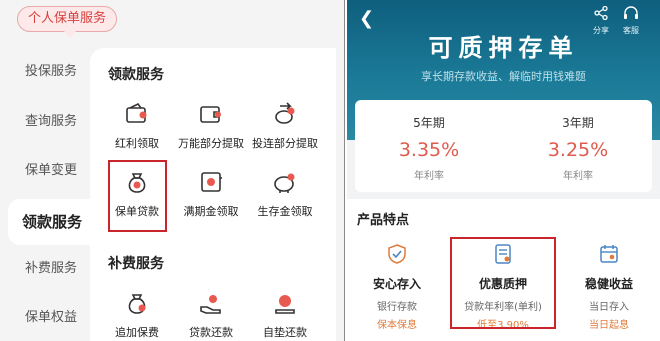 The height and width of the screenshot is (341, 660). Describe the element at coordinates (284, 183) in the screenshot. I see `piggy-bank-icon` at that location.